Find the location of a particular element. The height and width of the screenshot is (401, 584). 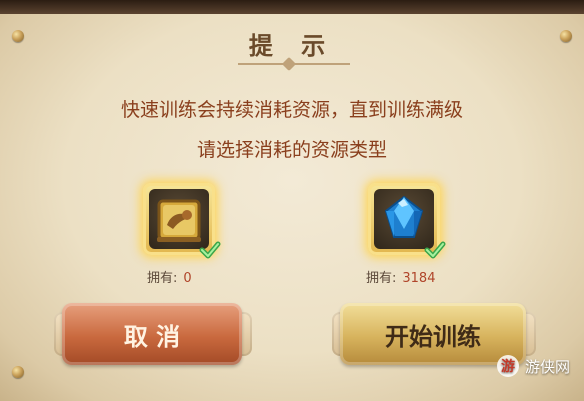

resource-book-owned: 拥有: 0 is located at coordinates (169, 276).